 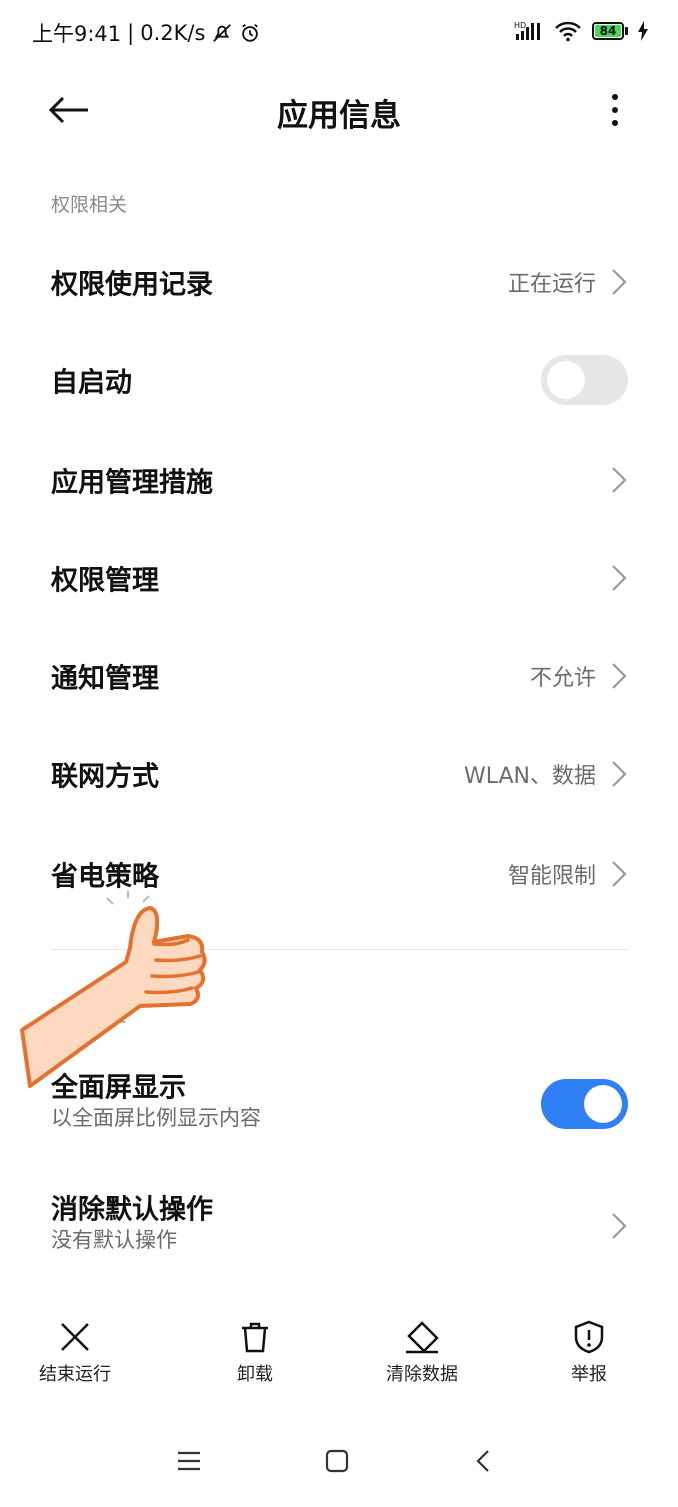 I want to click on action-bar: 结束运行 卸载 清除数据 举报, so click(x=339, y=1360).